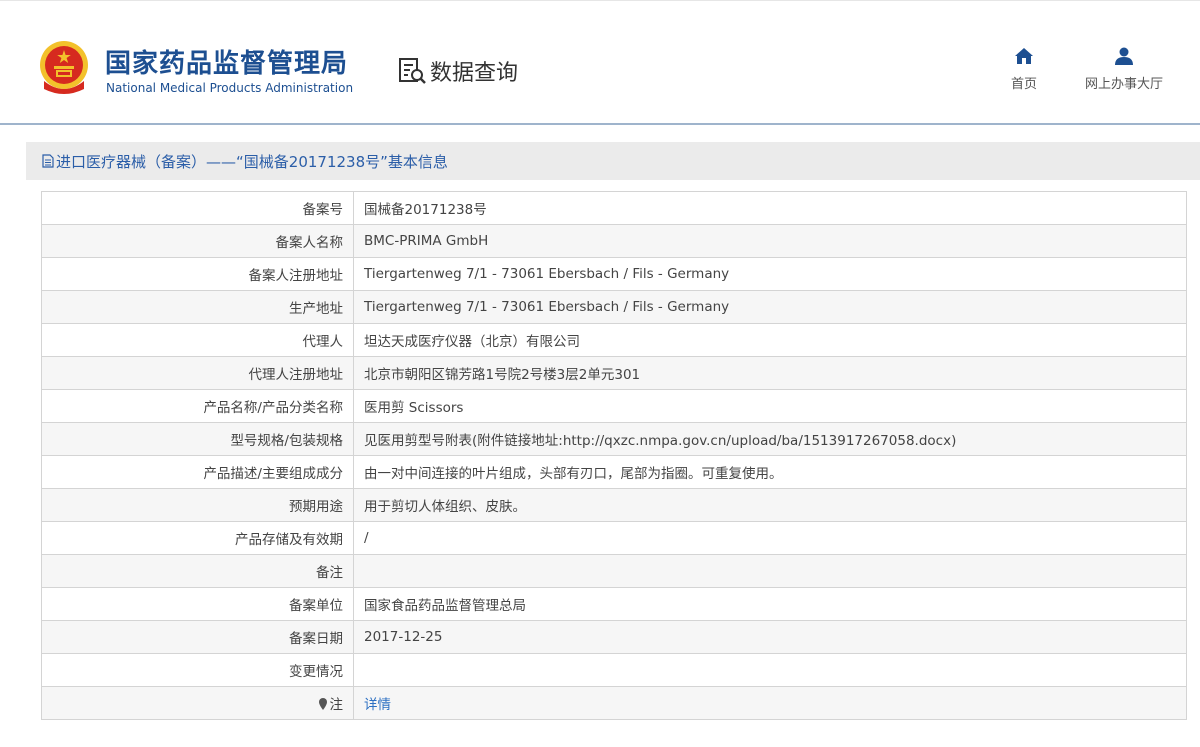 The height and width of the screenshot is (747, 1200). I want to click on nav-online-service-hall: 网上办事大厅, so click(1124, 69).